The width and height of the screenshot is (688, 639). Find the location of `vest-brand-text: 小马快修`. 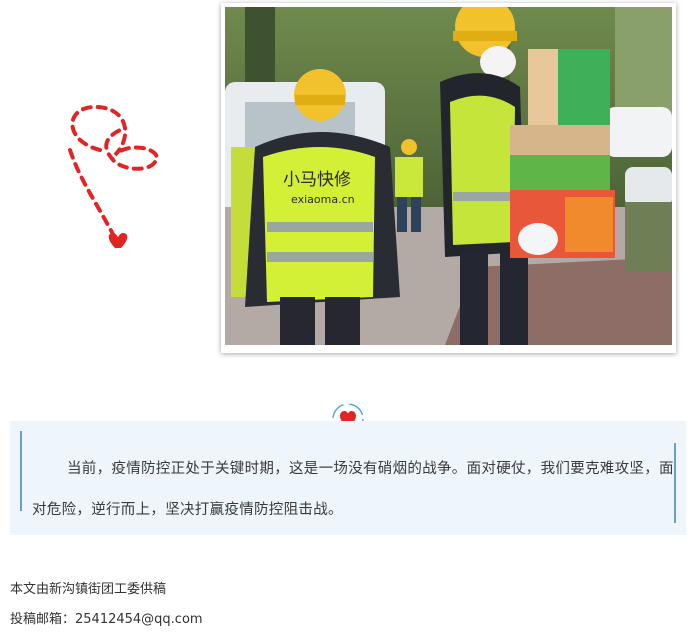

vest-brand-text: 小马快修 is located at coordinates (317, 180).